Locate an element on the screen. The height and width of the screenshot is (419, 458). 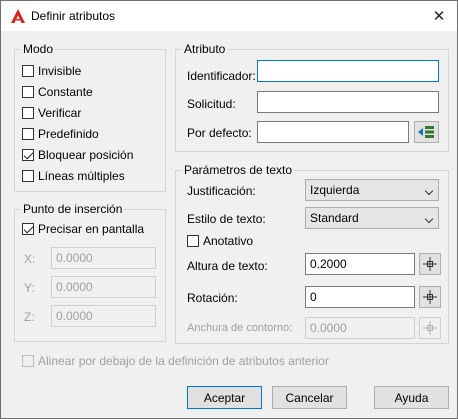
prompt-label: Solicitud: is located at coordinates (211, 104).